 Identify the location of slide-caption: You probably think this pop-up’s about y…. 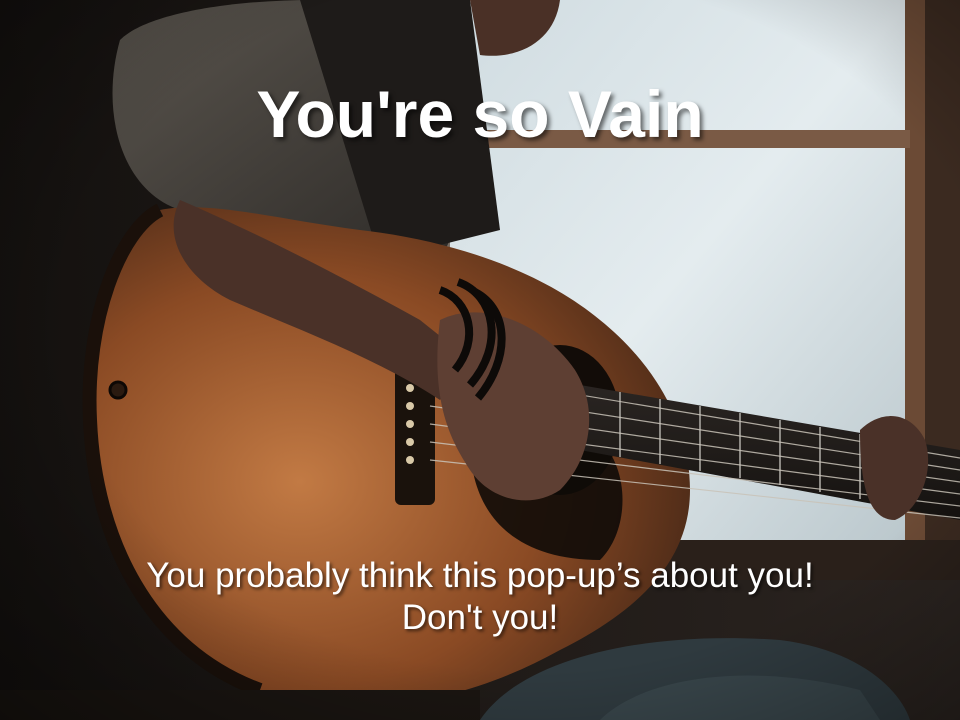
(480, 597).